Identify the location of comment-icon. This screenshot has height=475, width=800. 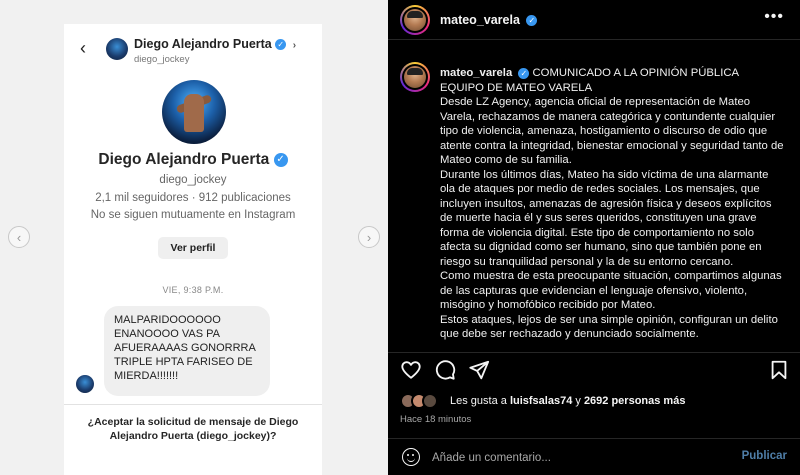
(445, 370).